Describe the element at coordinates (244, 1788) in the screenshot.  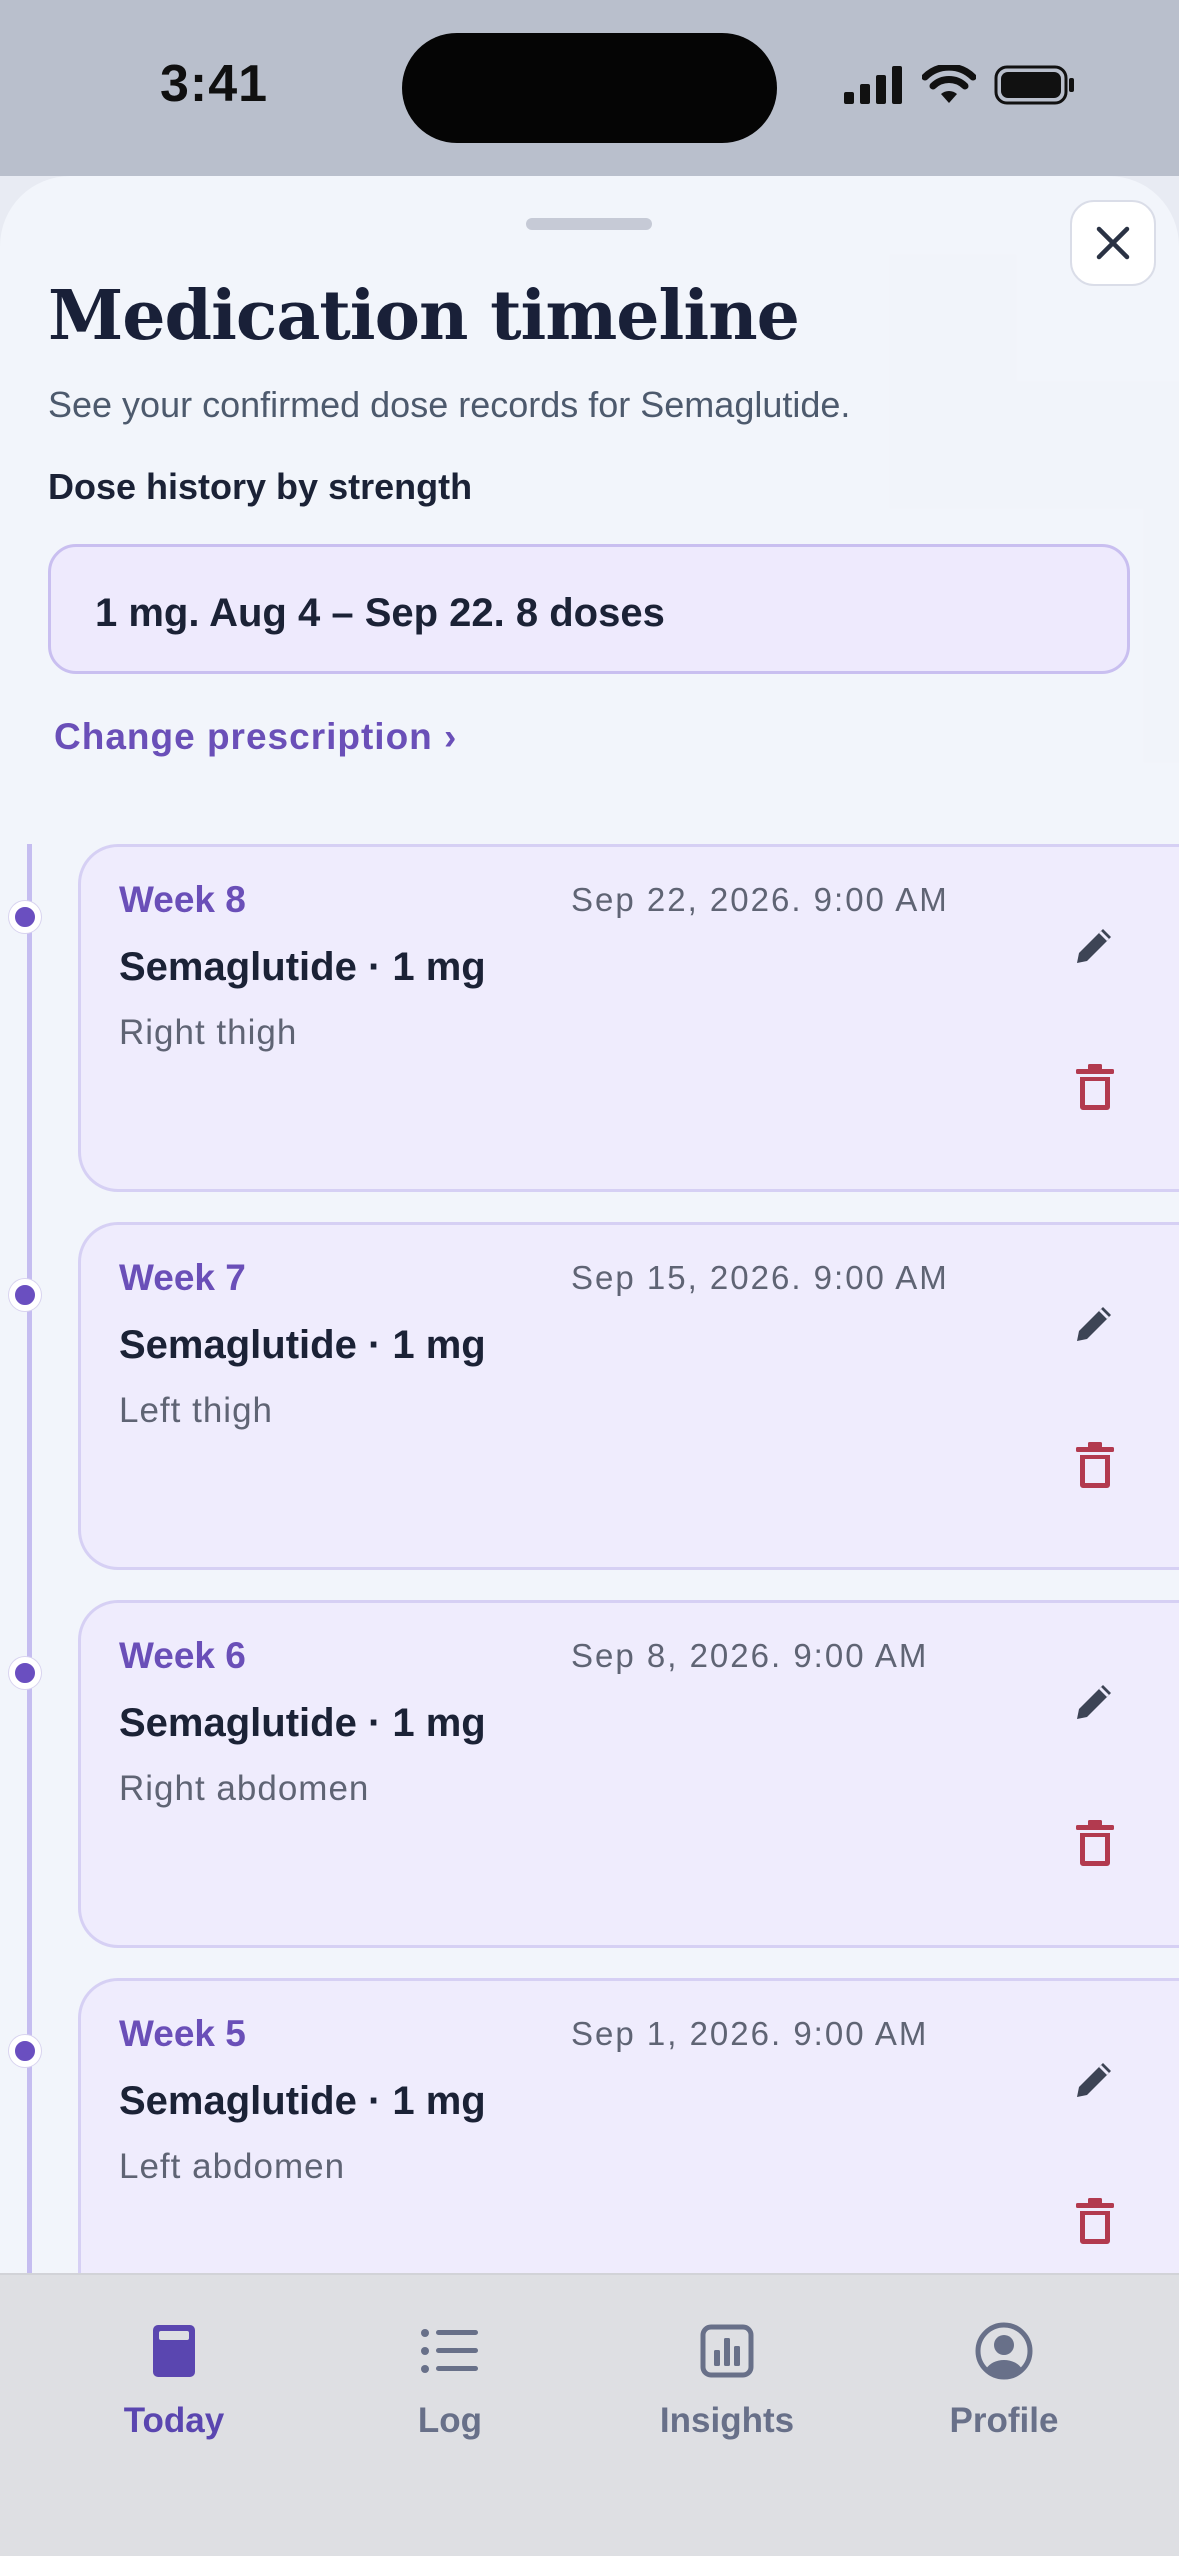
I see `injection-site: Right abdomen` at that location.